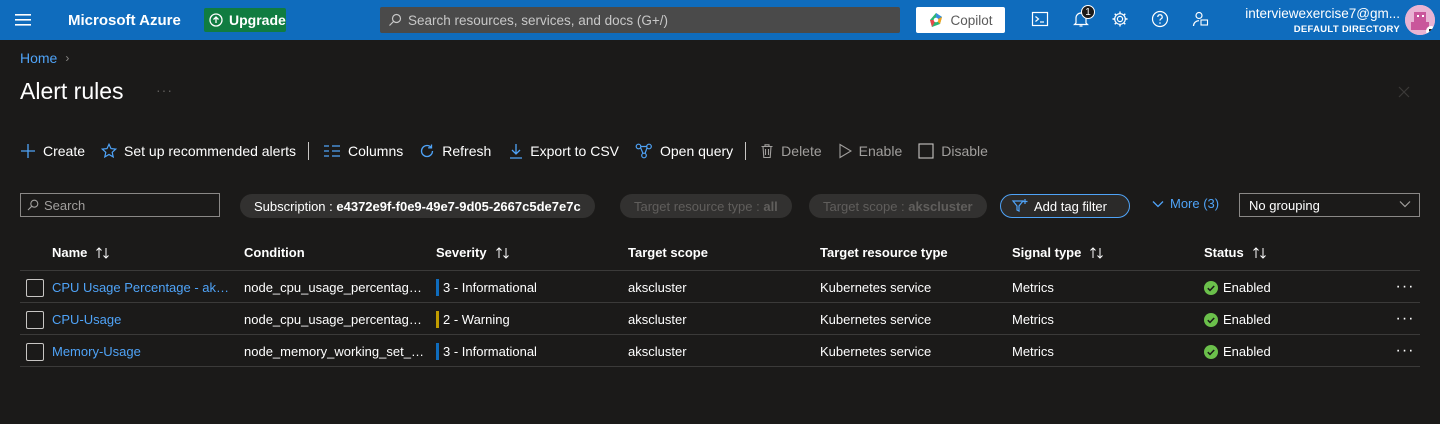  I want to click on grouping-value: No grouping, so click(1284, 205).